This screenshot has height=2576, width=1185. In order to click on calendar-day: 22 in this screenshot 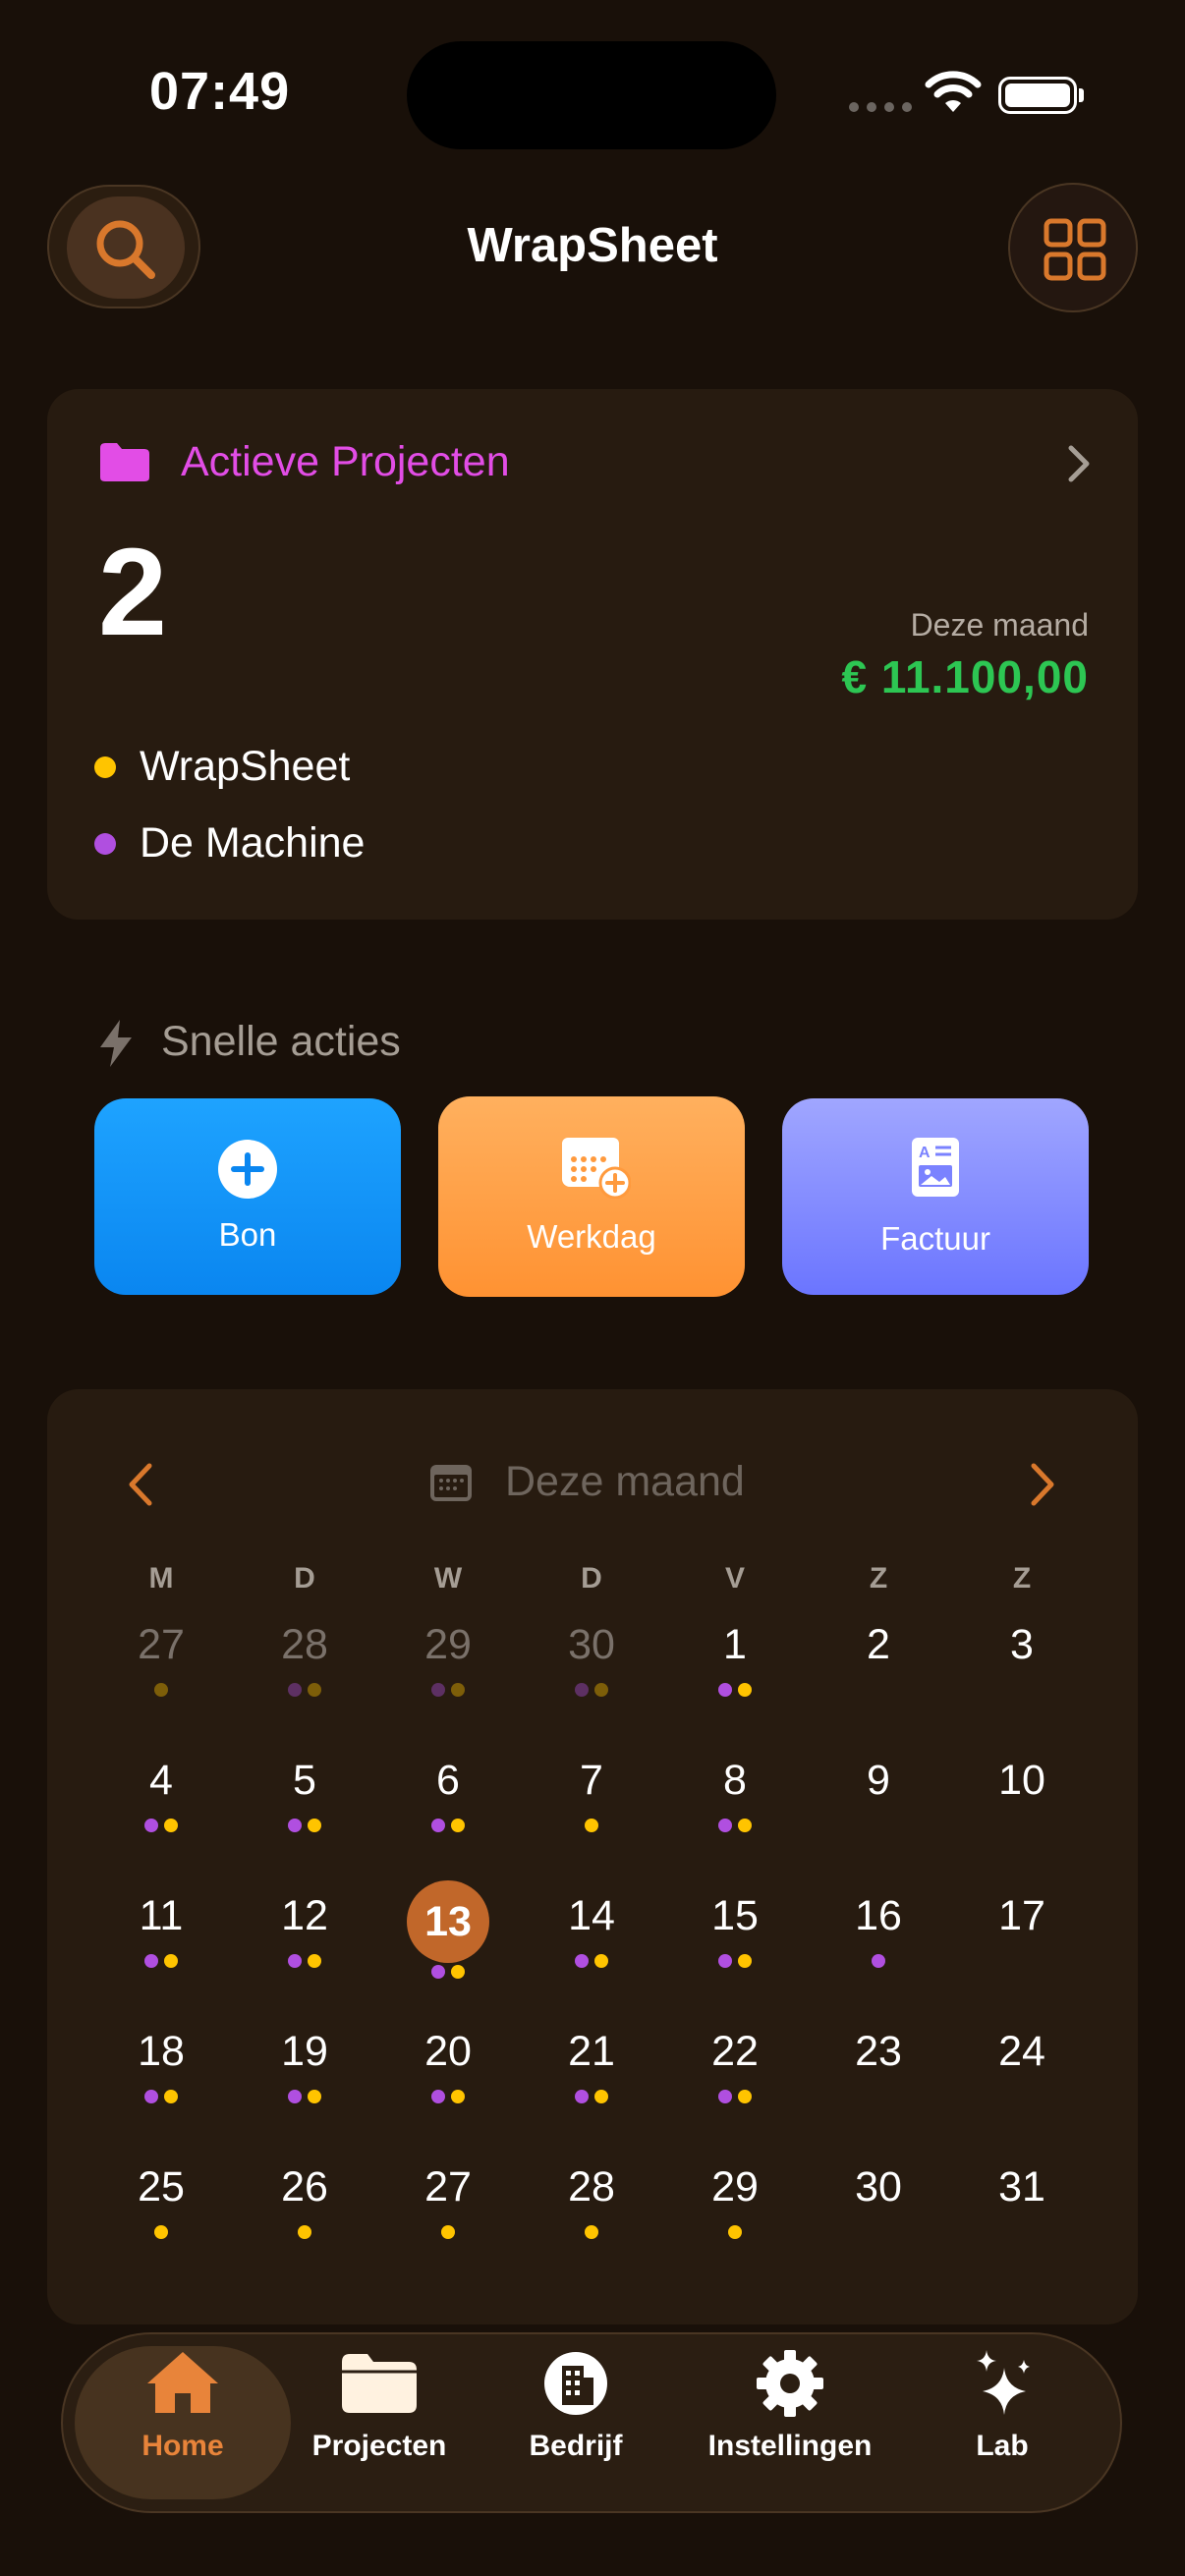, I will do `click(735, 2065)`.